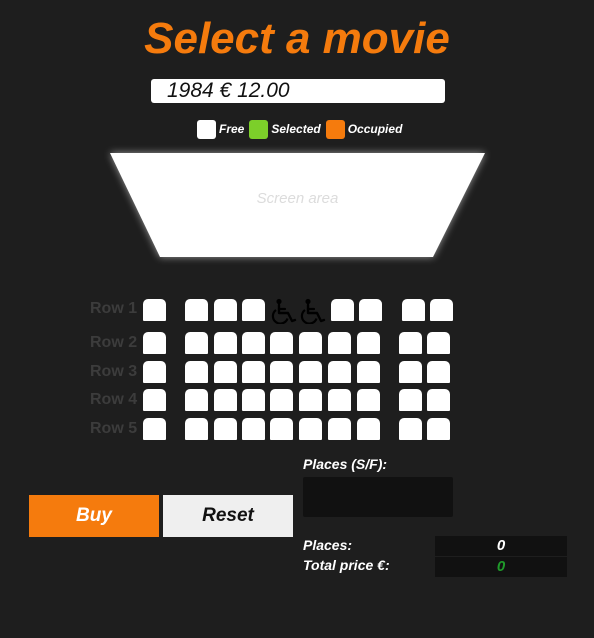  What do you see at coordinates (297, 38) in the screenshot?
I see `page-title: Select a movie` at bounding box center [297, 38].